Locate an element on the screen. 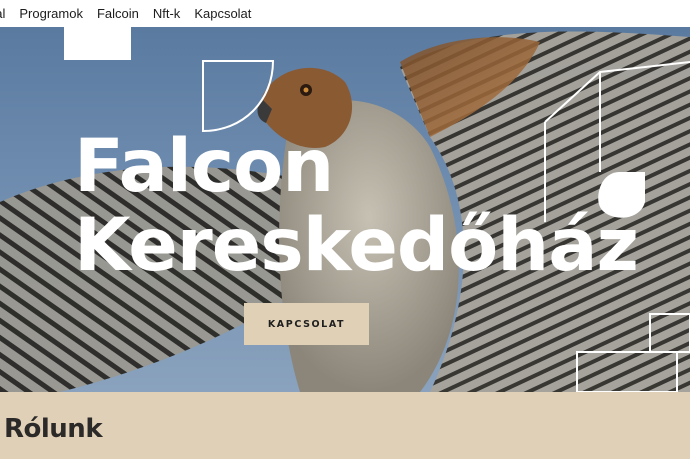 This screenshot has height=459, width=690. contact-button: KAPCSOLAT is located at coordinates (306, 324).